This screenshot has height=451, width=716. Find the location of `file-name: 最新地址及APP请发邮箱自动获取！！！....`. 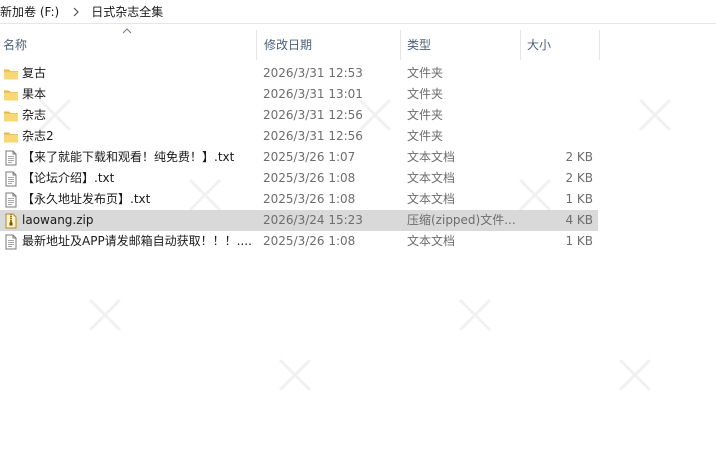

file-name: 最新地址及APP请发邮箱自动获取！！！.... is located at coordinates (137, 241).